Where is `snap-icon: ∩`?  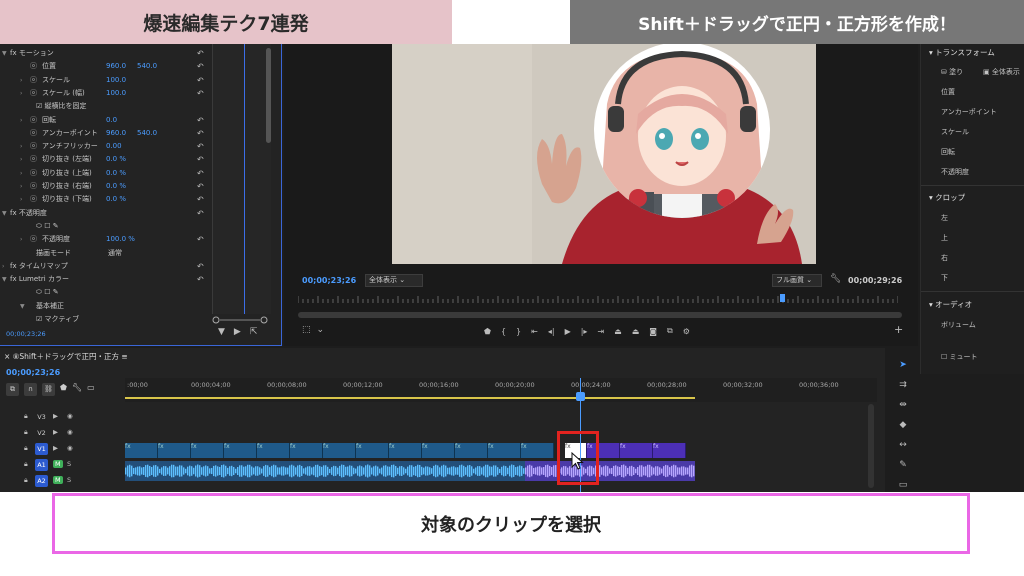 snap-icon: ∩ is located at coordinates (30, 389).